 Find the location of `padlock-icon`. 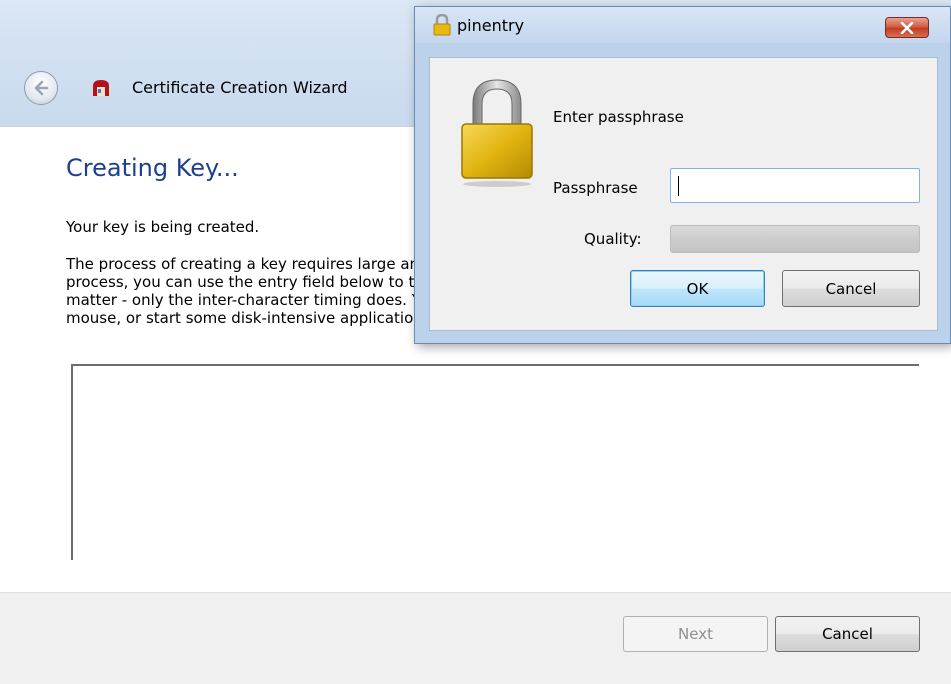

padlock-icon is located at coordinates (497, 133).